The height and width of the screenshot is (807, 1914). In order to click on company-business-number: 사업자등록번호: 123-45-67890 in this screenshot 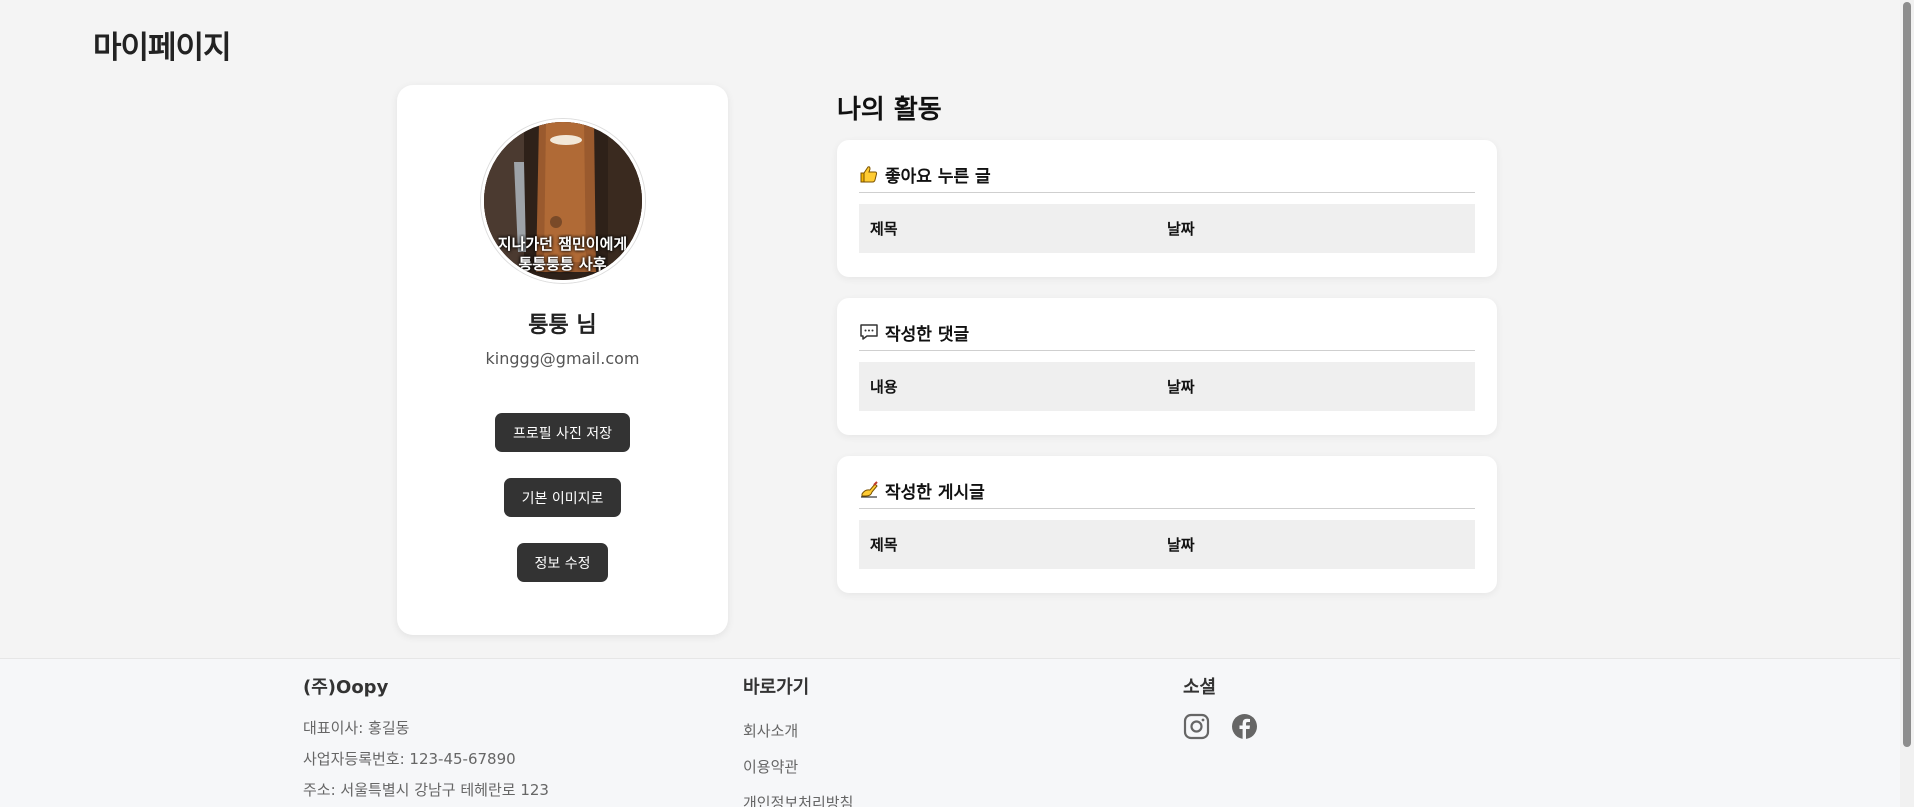, I will do `click(409, 759)`.